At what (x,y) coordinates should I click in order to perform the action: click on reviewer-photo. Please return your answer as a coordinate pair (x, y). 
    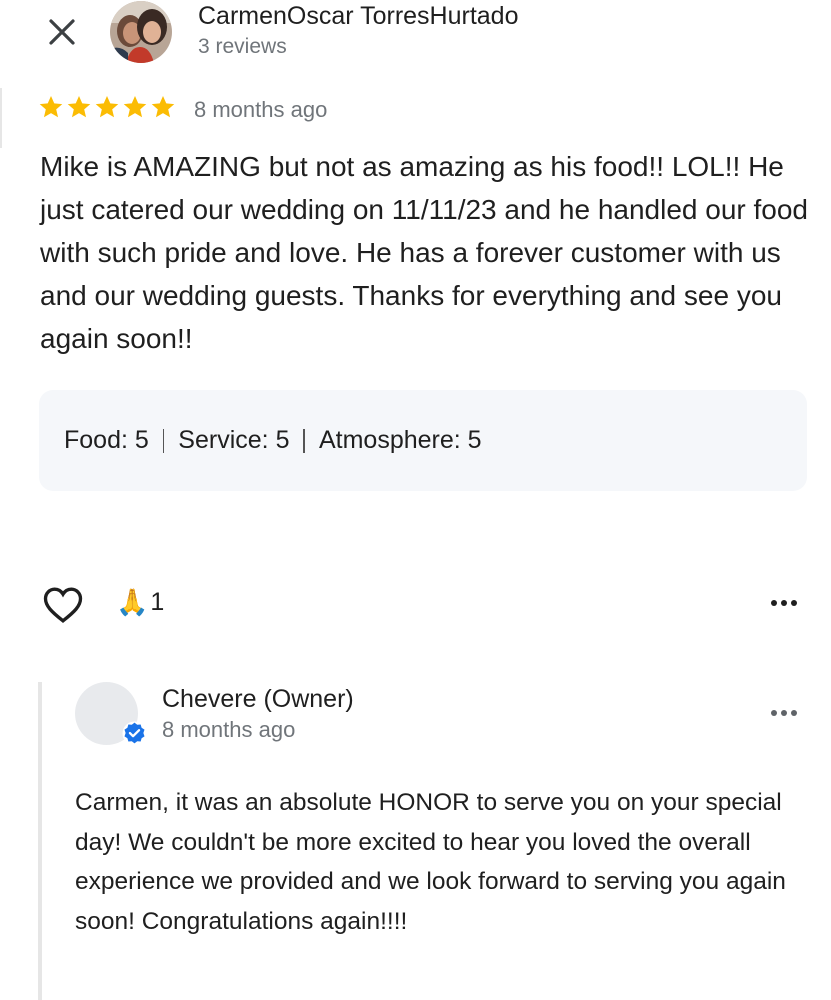
    Looking at the image, I should click on (141, 32).